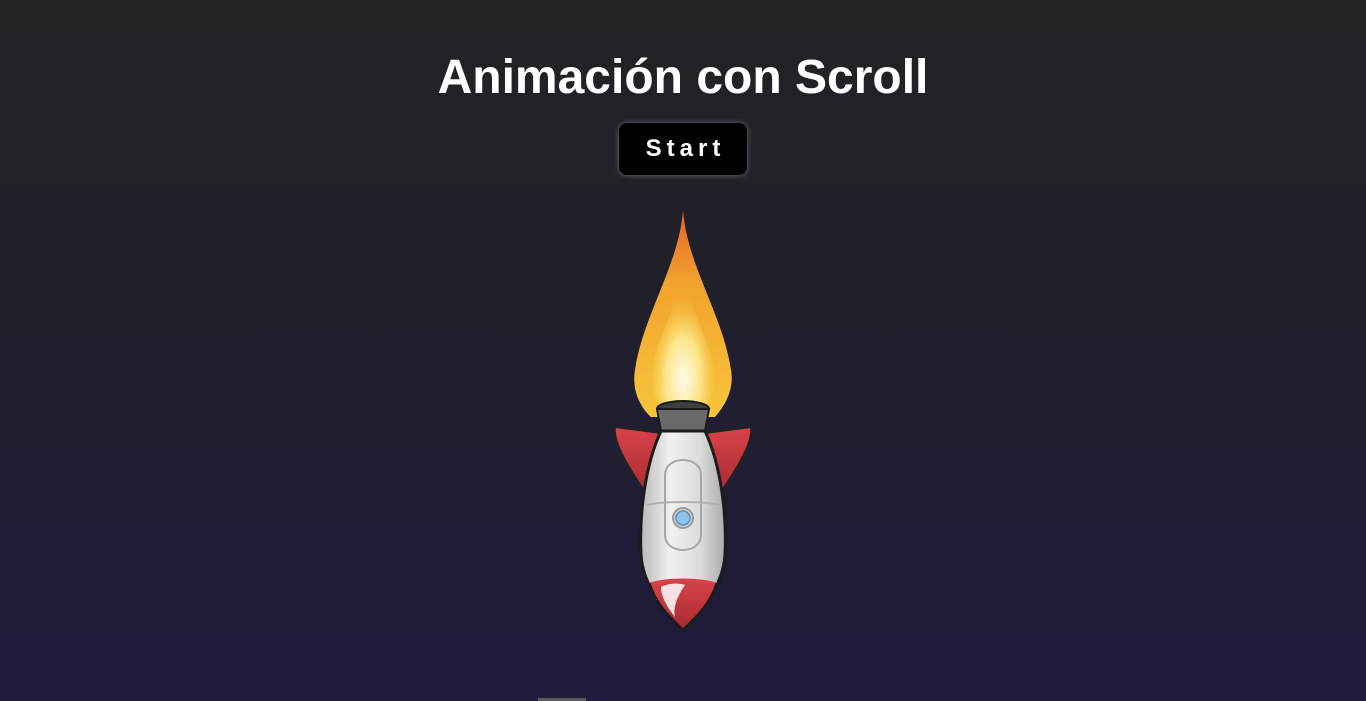 This screenshot has width=1366, height=701. I want to click on flame-icon, so click(683, 313).